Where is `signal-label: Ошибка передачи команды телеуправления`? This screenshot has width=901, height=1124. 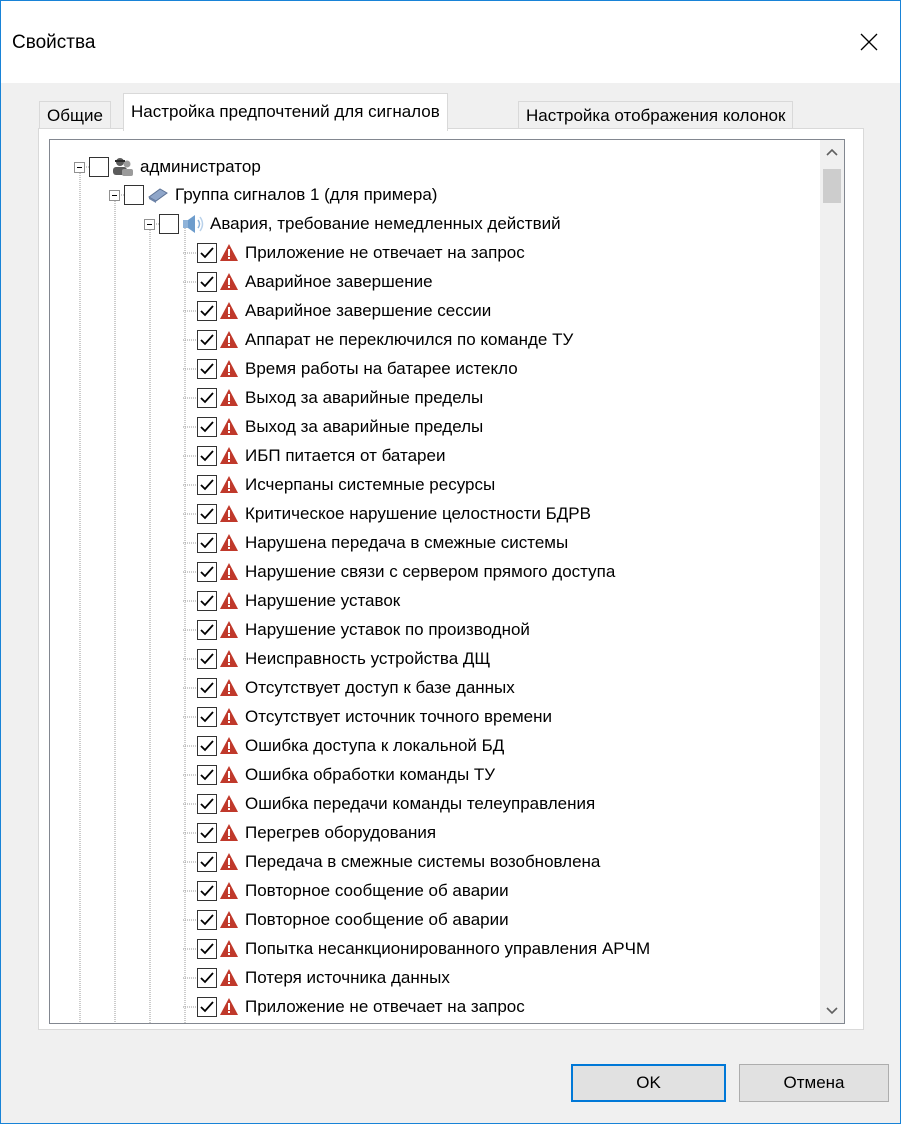 signal-label: Ошибка передачи команды телеуправления is located at coordinates (420, 803).